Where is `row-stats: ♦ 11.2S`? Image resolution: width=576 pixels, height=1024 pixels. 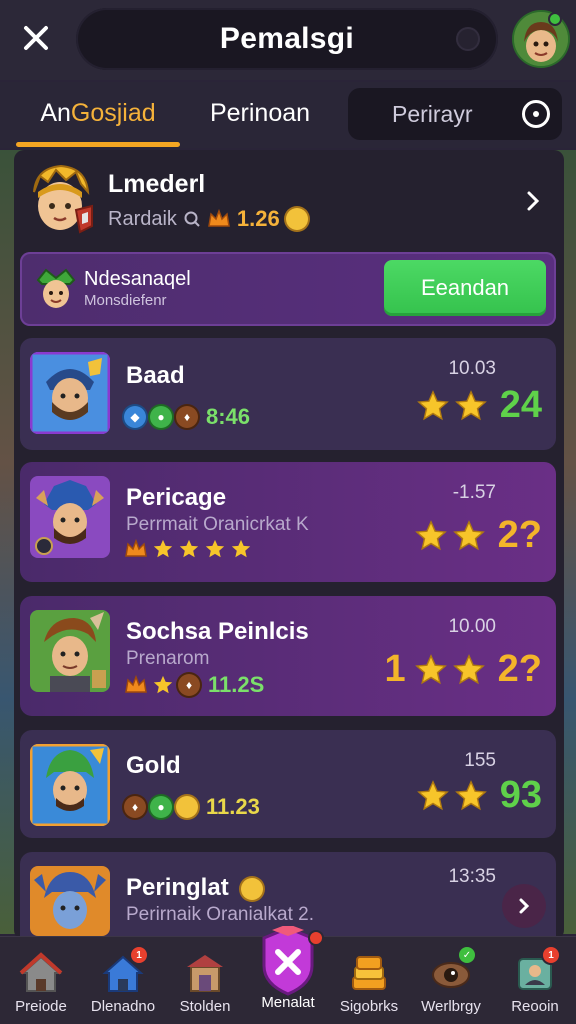 row-stats: ♦ 11.2S is located at coordinates (194, 685).